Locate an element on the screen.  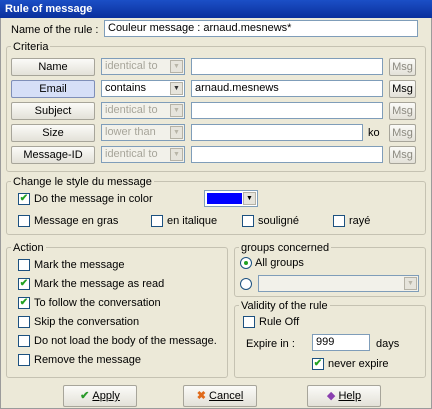
strike-checkbox is located at coordinates (339, 221).